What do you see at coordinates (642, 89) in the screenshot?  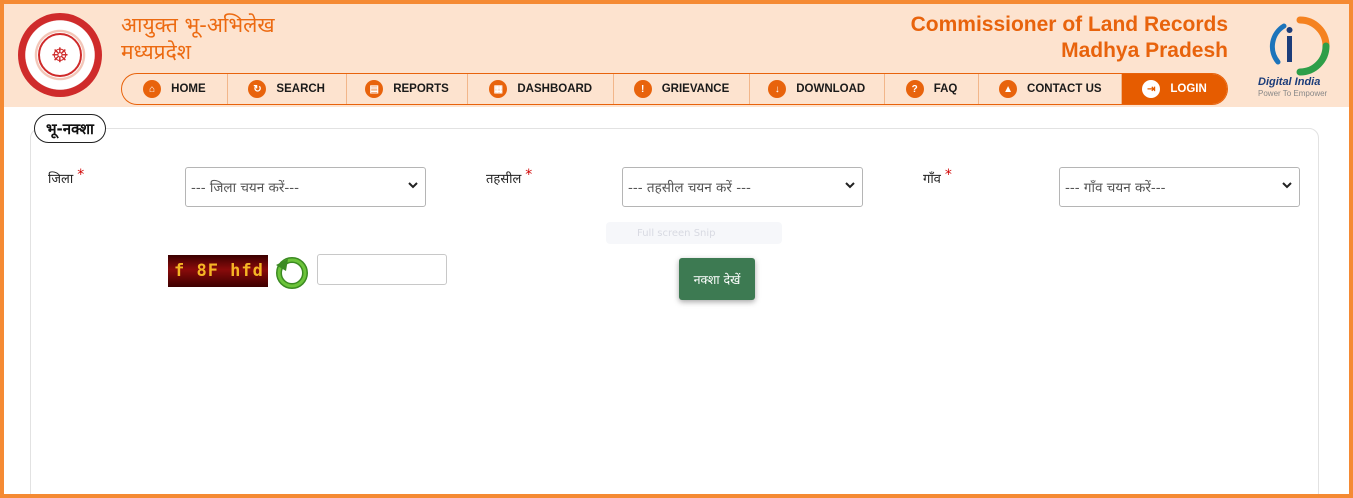 I see `grievance-icon: !` at bounding box center [642, 89].